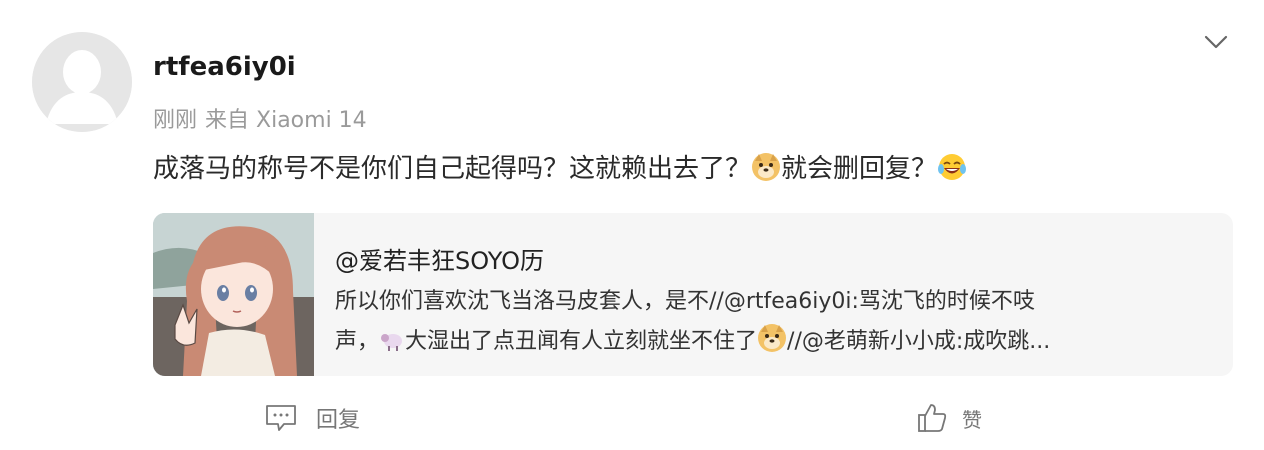 The image size is (1264, 450). What do you see at coordinates (281, 418) in the screenshot?
I see `comment-icon` at bounding box center [281, 418].